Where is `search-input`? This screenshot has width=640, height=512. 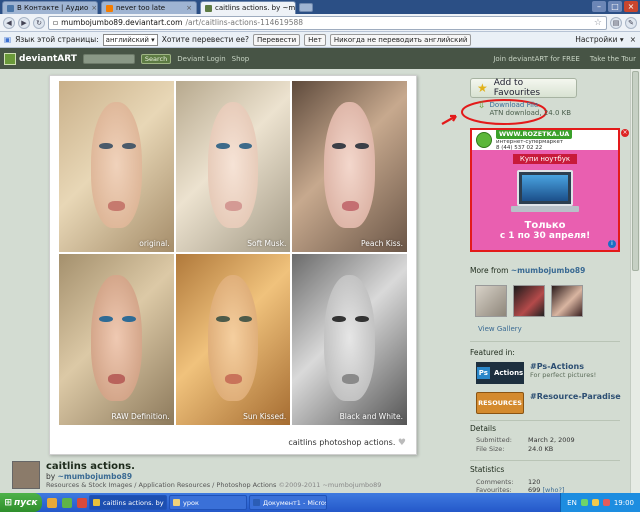
search-input is located at coordinates (108, 58).